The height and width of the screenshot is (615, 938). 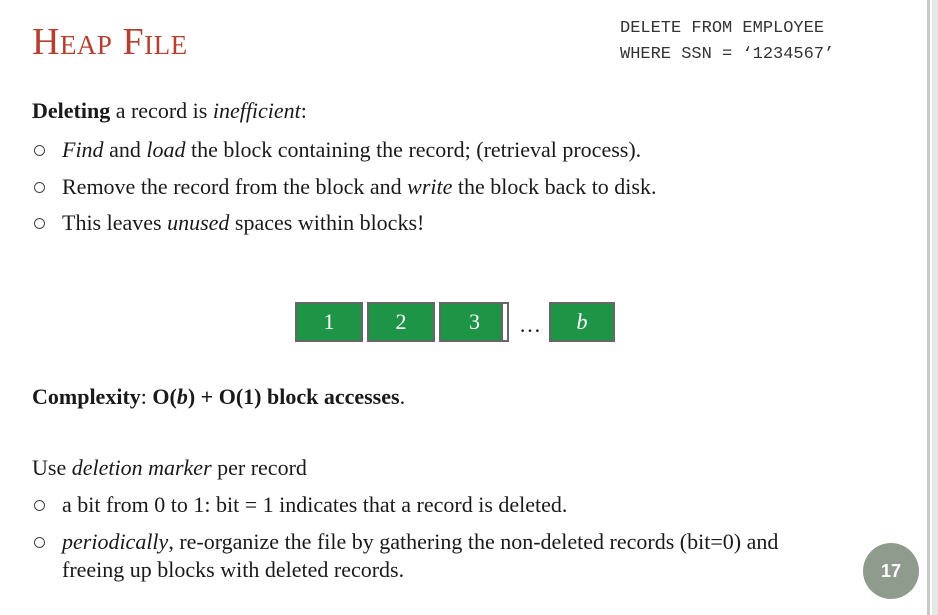 I want to click on deletion-marker-line: Use deletion marker per record, so click(x=169, y=468).